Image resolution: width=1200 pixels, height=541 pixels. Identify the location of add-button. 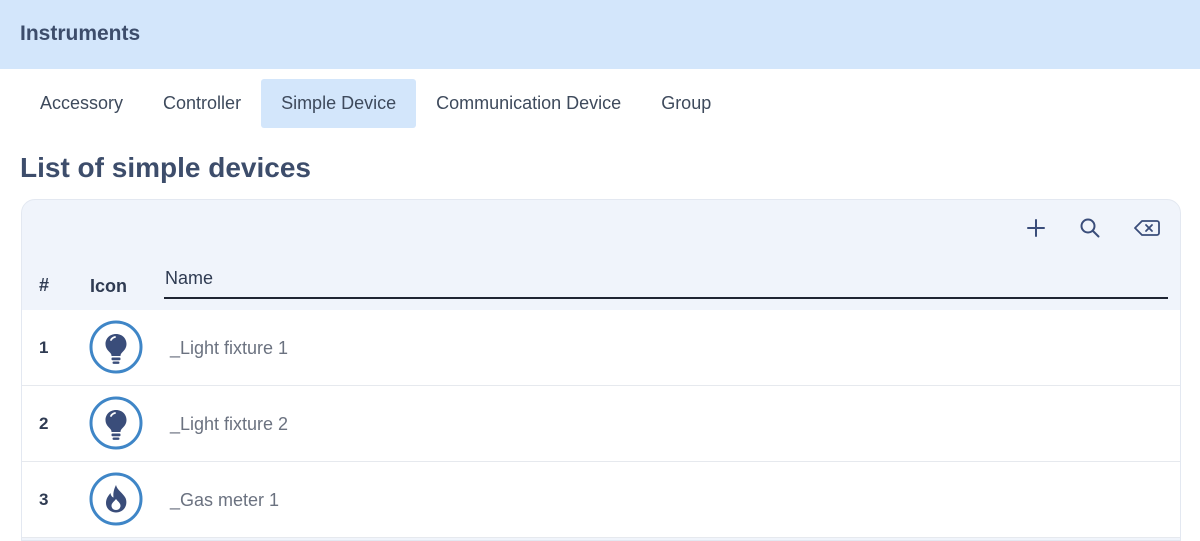
(1036, 228).